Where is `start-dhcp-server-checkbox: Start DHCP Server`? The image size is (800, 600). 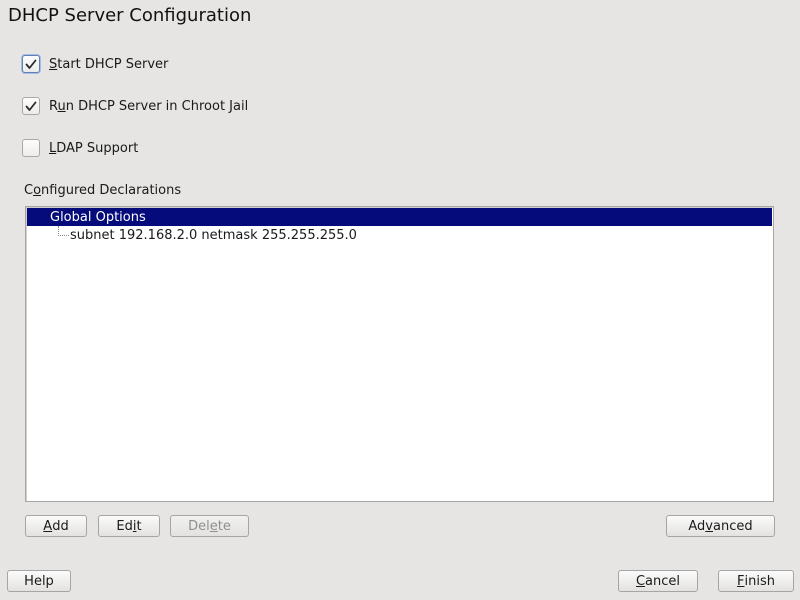 start-dhcp-server-checkbox: Start DHCP Server is located at coordinates (95, 64).